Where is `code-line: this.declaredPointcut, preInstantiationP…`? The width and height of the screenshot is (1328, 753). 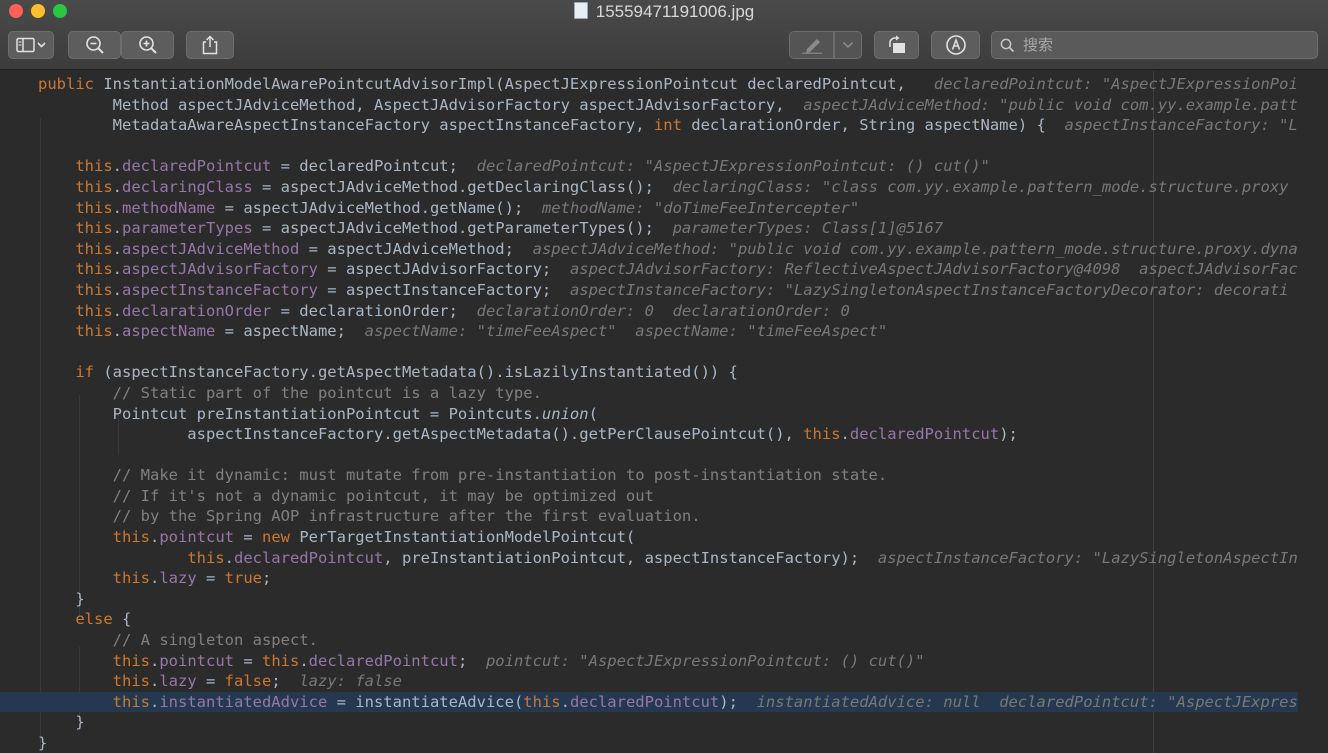
code-line: this.declaredPointcut, preInstantiationP… is located at coordinates (649, 558).